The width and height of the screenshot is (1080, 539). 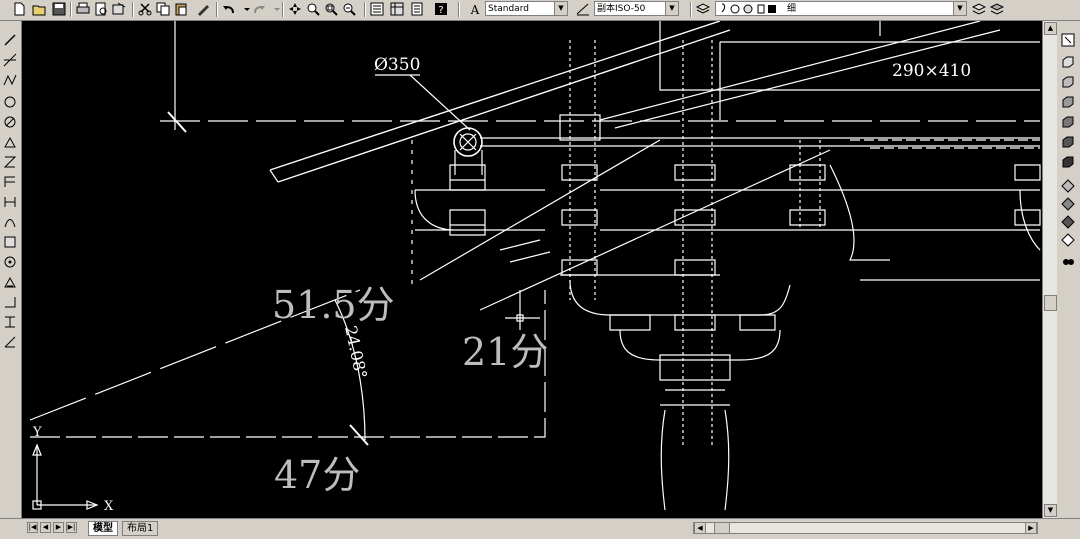 What do you see at coordinates (45, 527) in the screenshot?
I see `prev-tab-icon: ◀` at bounding box center [45, 527].